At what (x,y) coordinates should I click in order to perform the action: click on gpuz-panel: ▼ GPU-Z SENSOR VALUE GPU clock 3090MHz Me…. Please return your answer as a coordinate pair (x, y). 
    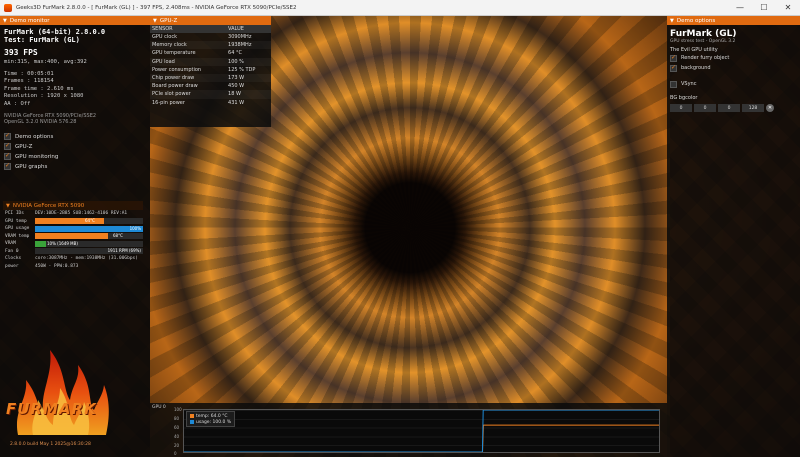
    Looking at the image, I should click on (210, 71).